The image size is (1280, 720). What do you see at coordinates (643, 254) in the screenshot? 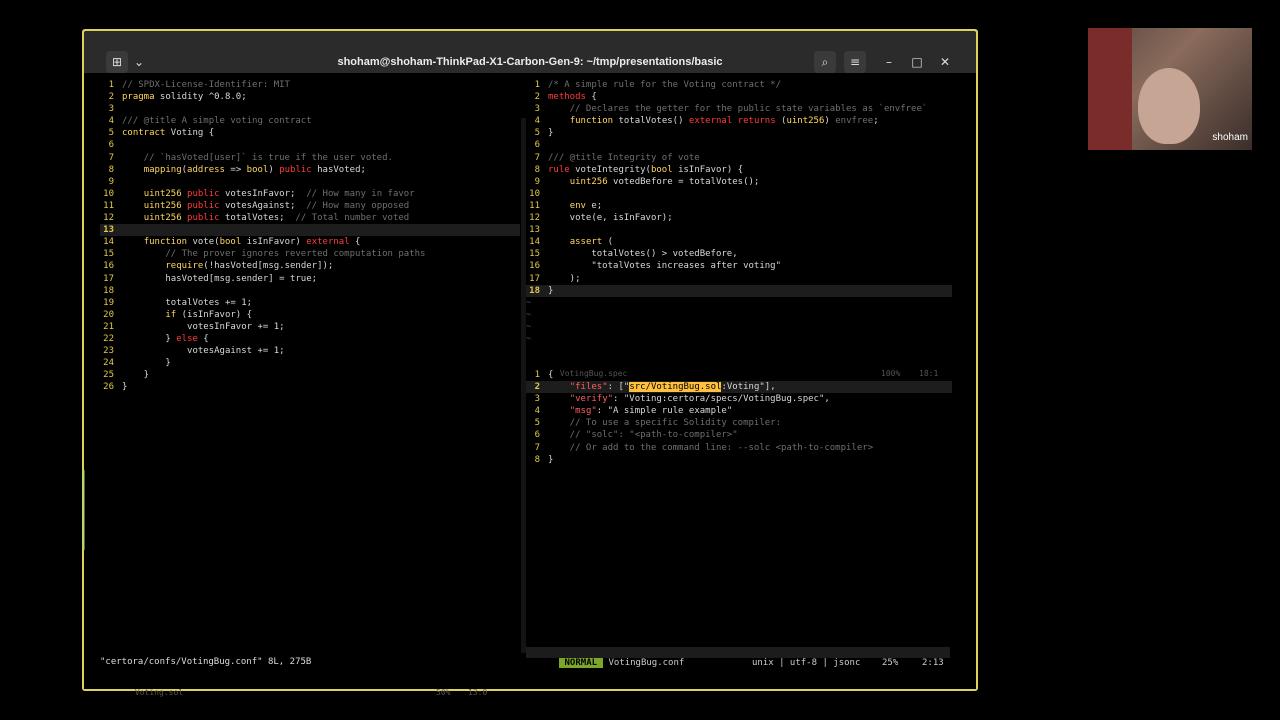
I see `code-text: totalVotes() > votedBefore,` at bounding box center [643, 254].